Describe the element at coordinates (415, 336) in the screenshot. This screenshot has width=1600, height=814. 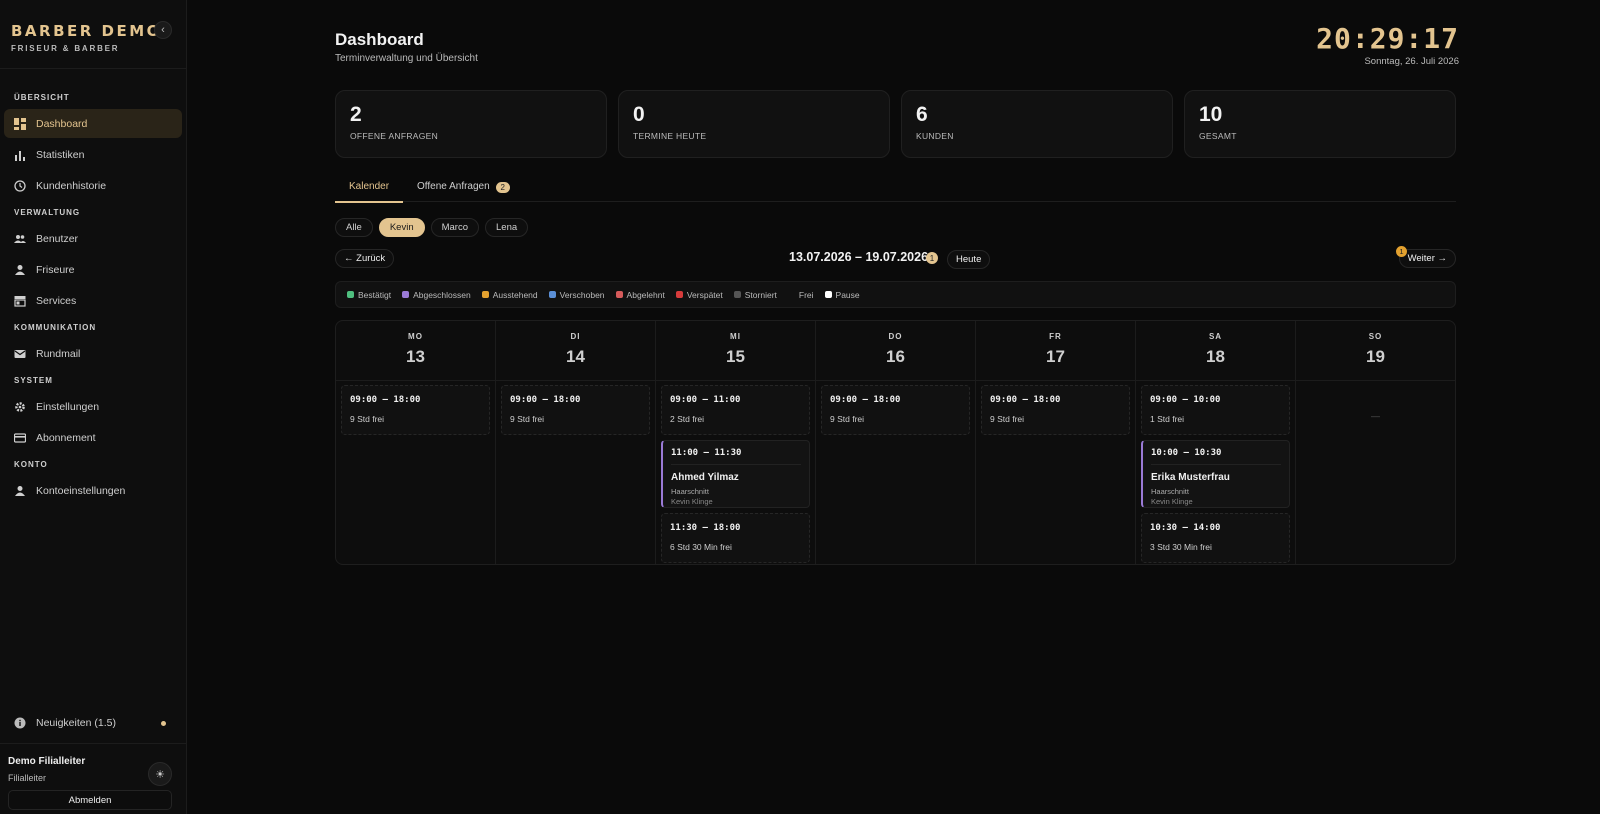
I see `day-name: MO` at that location.